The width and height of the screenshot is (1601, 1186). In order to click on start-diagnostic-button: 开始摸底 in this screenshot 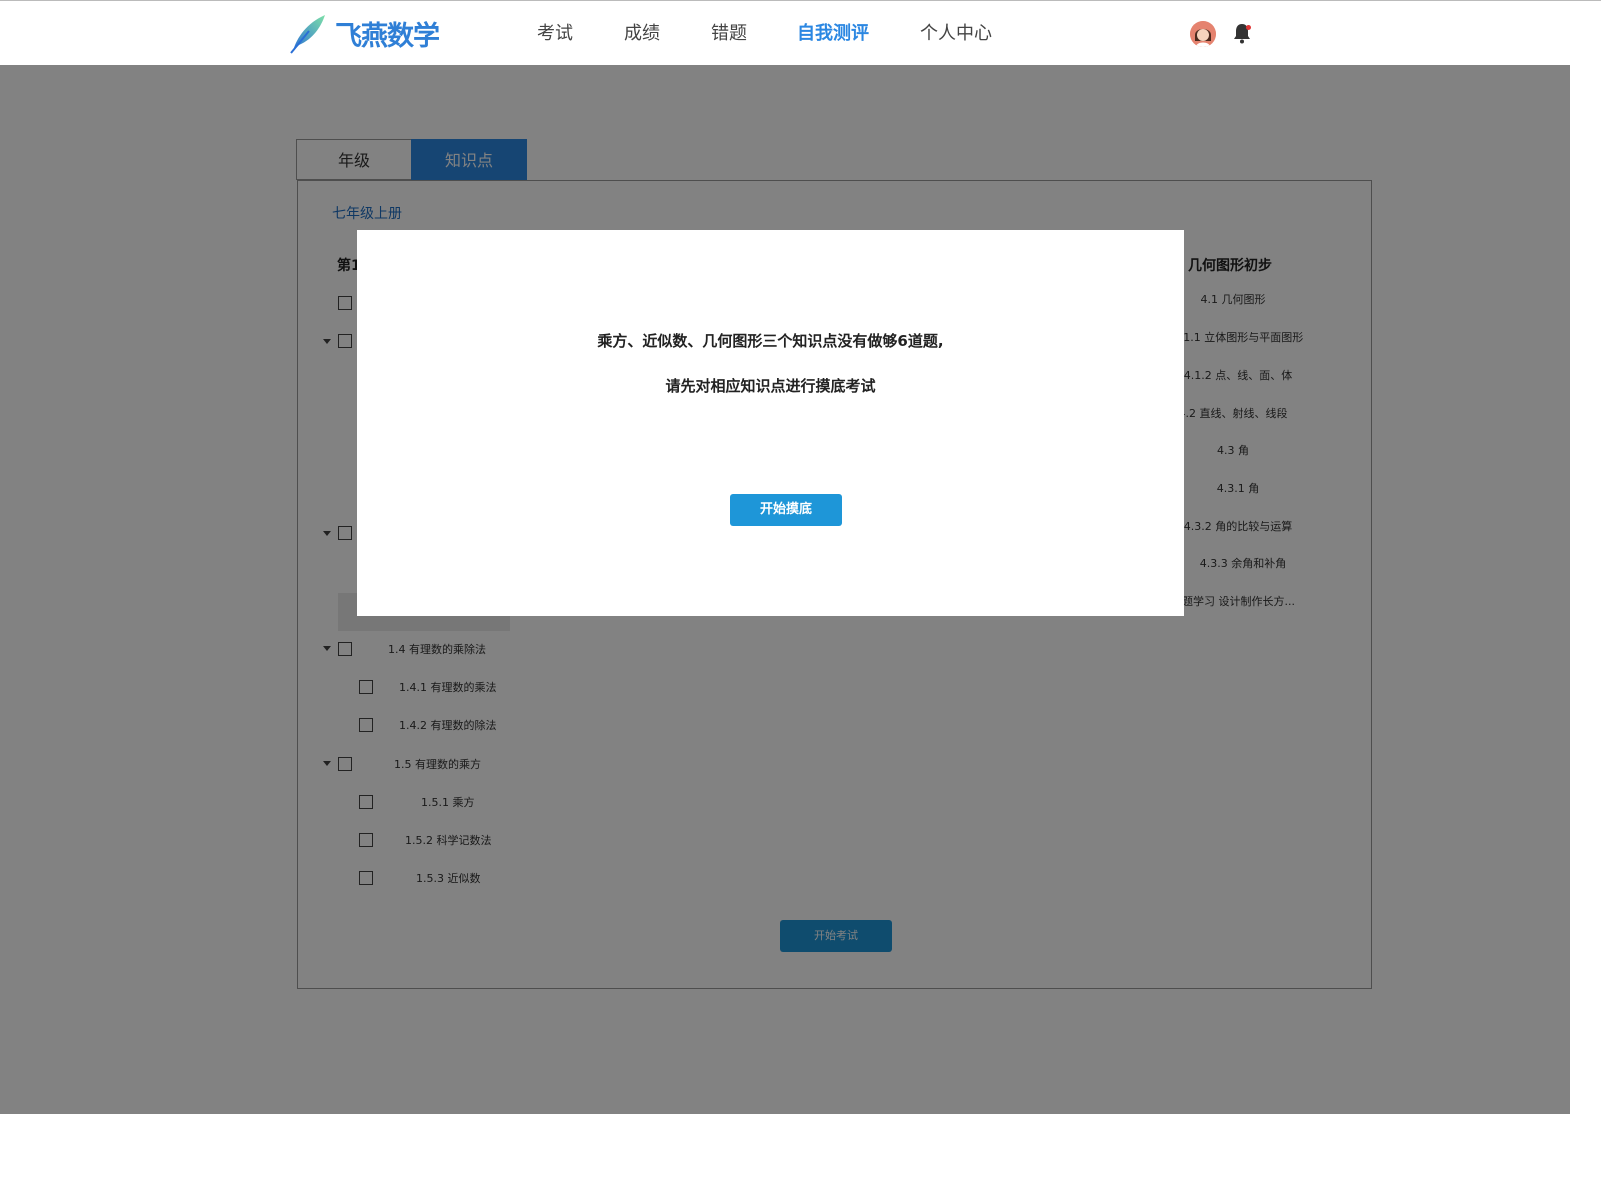, I will do `click(786, 510)`.